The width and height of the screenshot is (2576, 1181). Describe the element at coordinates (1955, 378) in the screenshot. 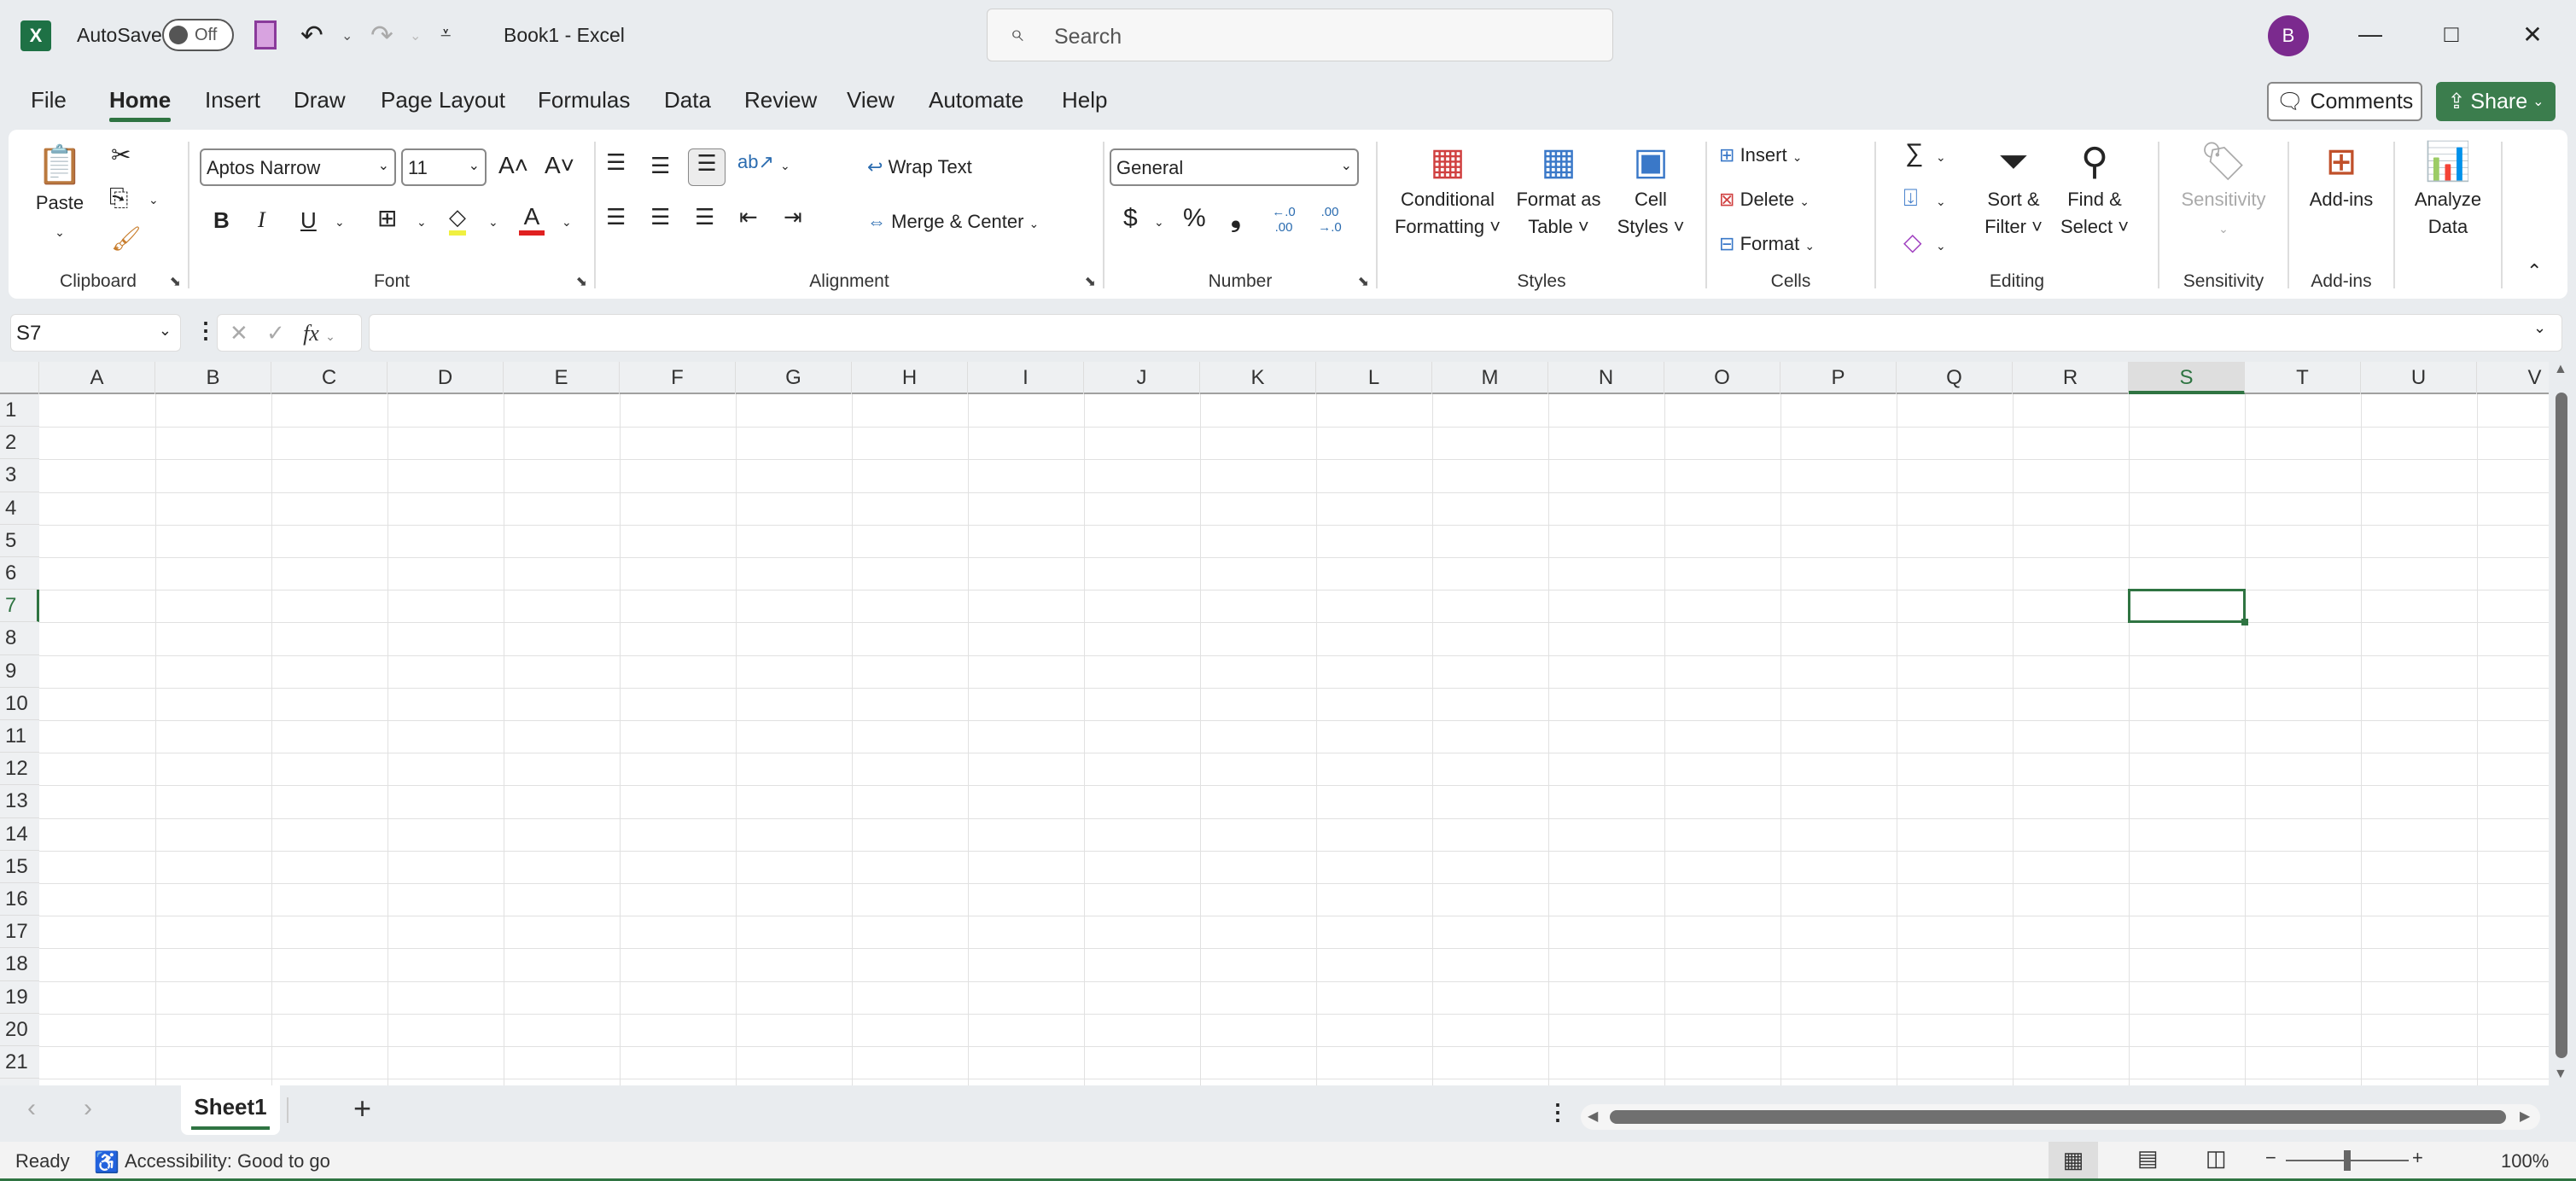

I see `column-header-q: Q` at that location.